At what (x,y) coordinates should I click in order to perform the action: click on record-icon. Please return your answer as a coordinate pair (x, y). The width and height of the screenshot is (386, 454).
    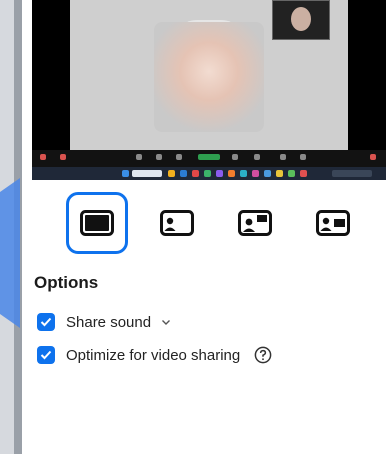
    Looking at the image, I should click on (235, 157).